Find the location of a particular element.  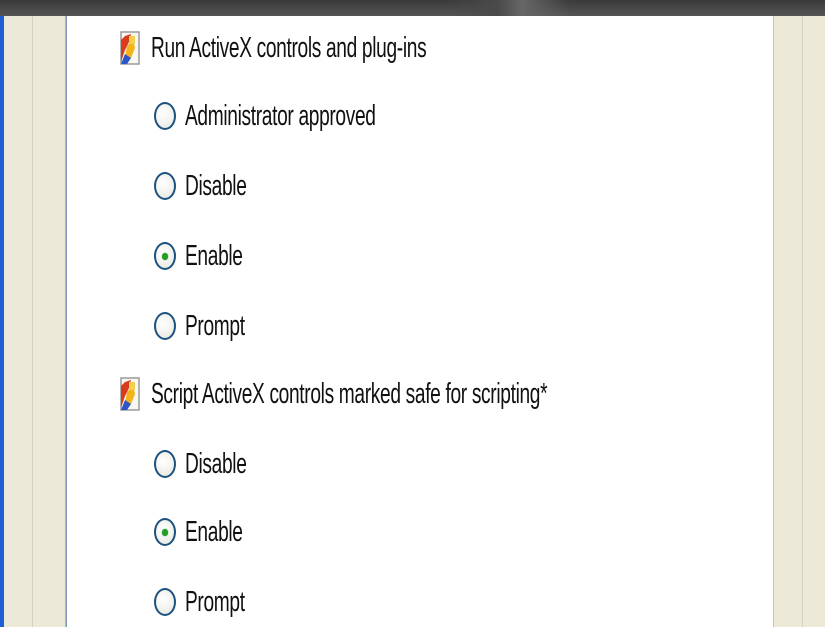

title-bar-accent is located at coordinates (510, 8).